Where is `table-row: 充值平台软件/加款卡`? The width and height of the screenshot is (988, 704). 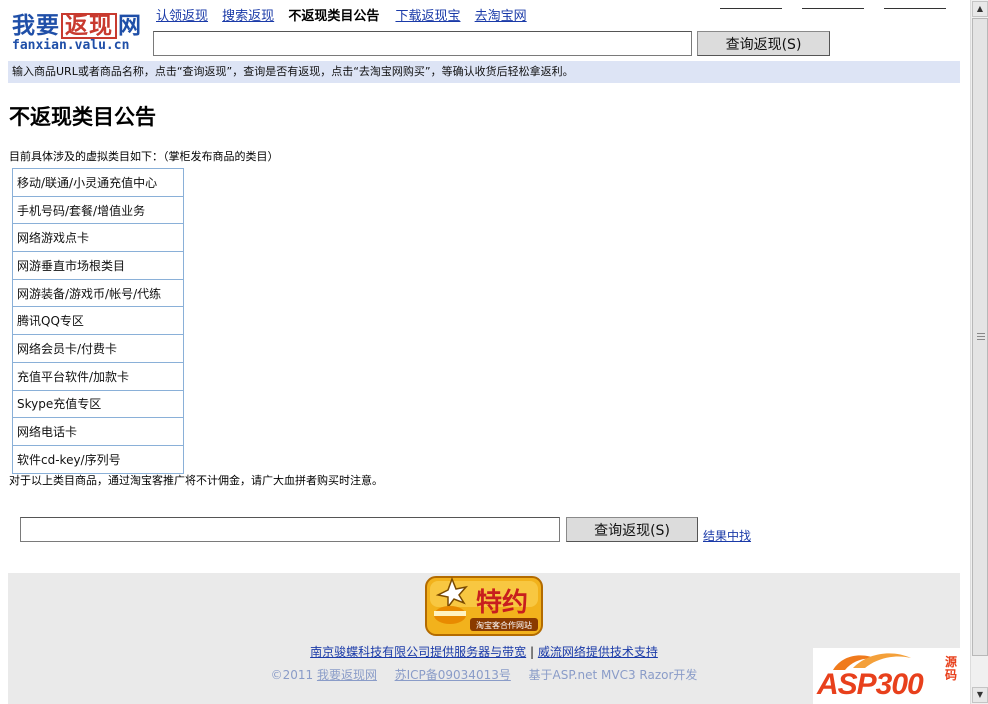 table-row: 充值平台软件/加款卡 is located at coordinates (98, 376).